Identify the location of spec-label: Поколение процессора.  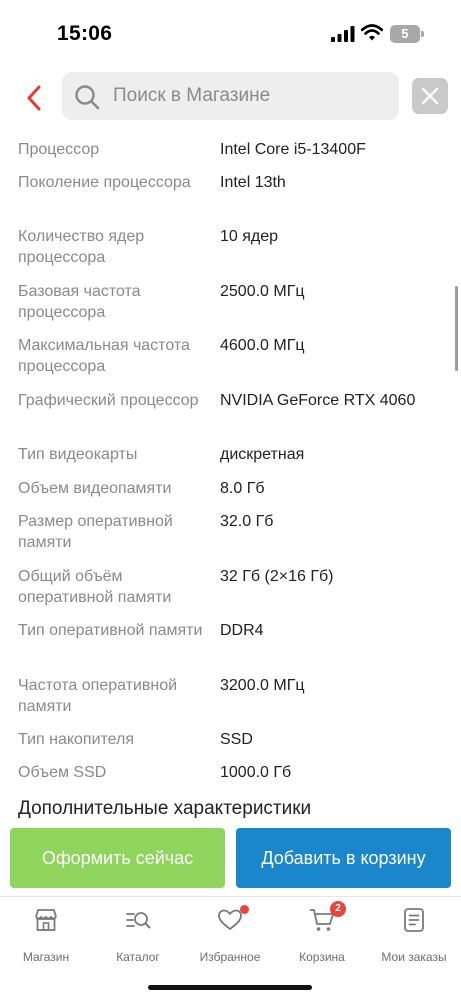
(104, 182).